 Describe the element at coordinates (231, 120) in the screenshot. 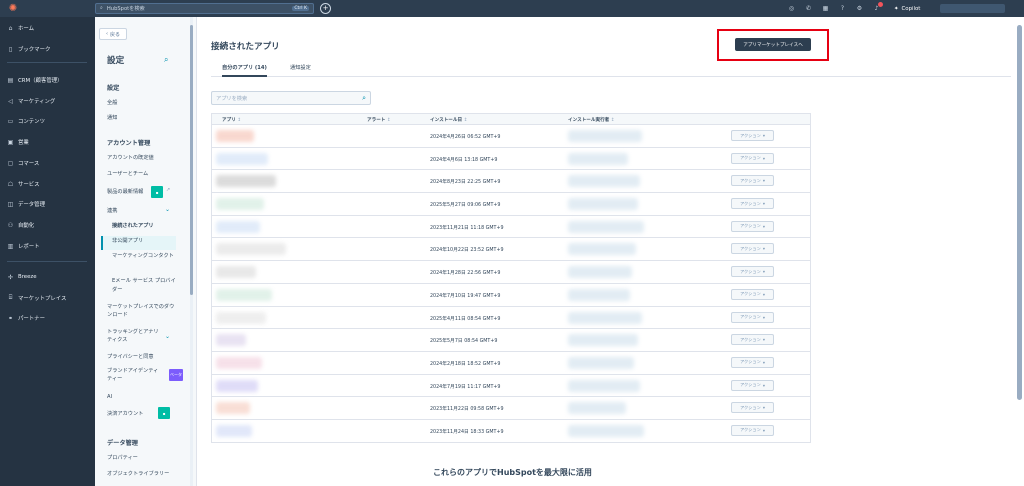

I see `column-header-app: アプリ ↕` at that location.